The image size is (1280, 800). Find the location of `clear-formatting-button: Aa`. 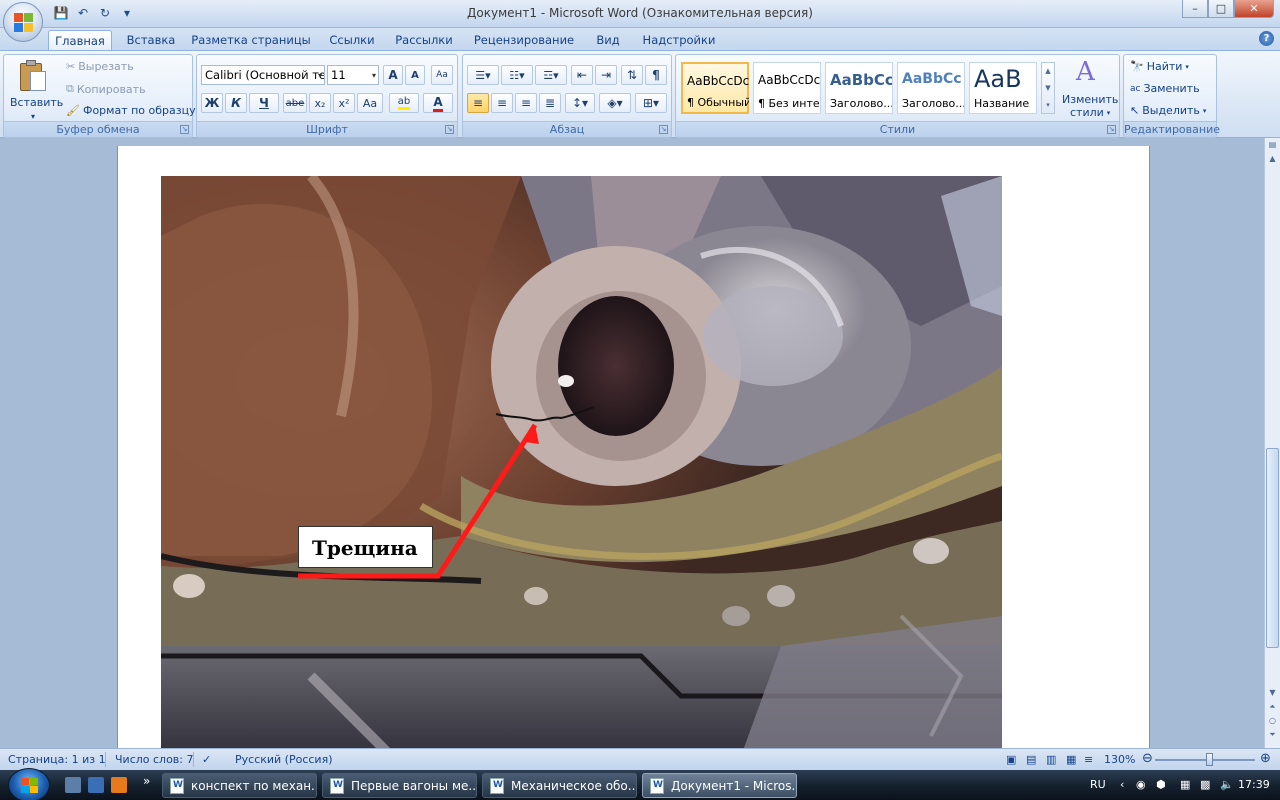

clear-formatting-button: Aa is located at coordinates (442, 75).